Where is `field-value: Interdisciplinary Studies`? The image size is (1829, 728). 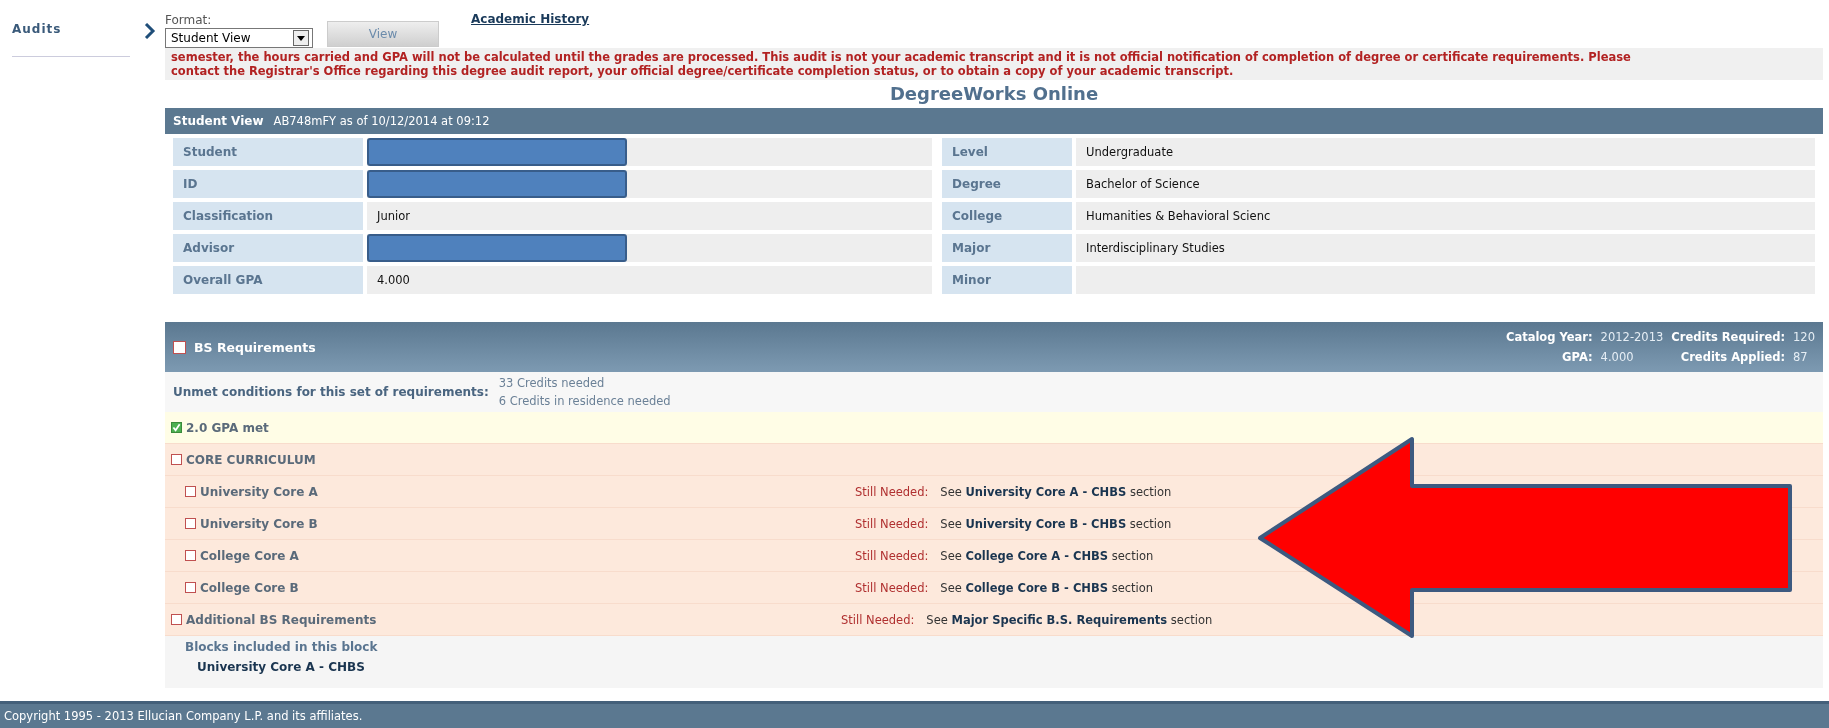
field-value: Interdisciplinary Studies is located at coordinates (1445, 248).